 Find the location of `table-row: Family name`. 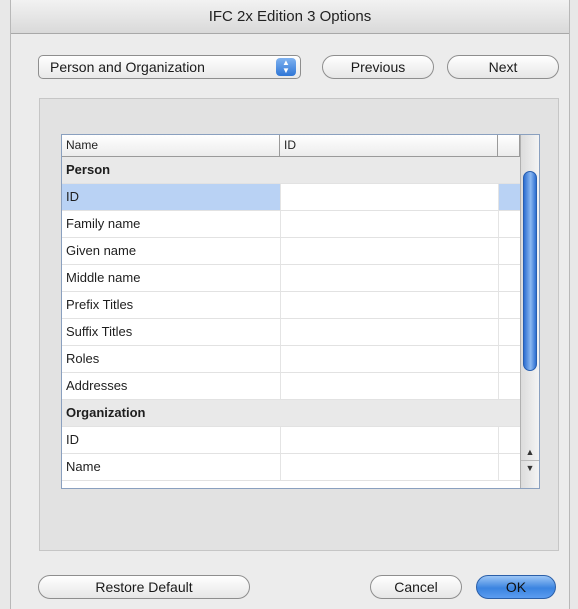

table-row: Family name is located at coordinates (291, 224).